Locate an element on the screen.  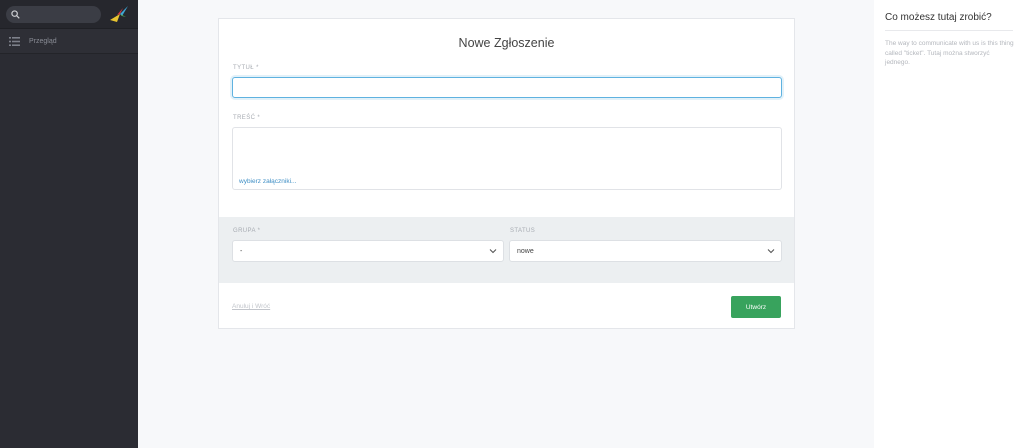
search-icon is located at coordinates (15, 14).